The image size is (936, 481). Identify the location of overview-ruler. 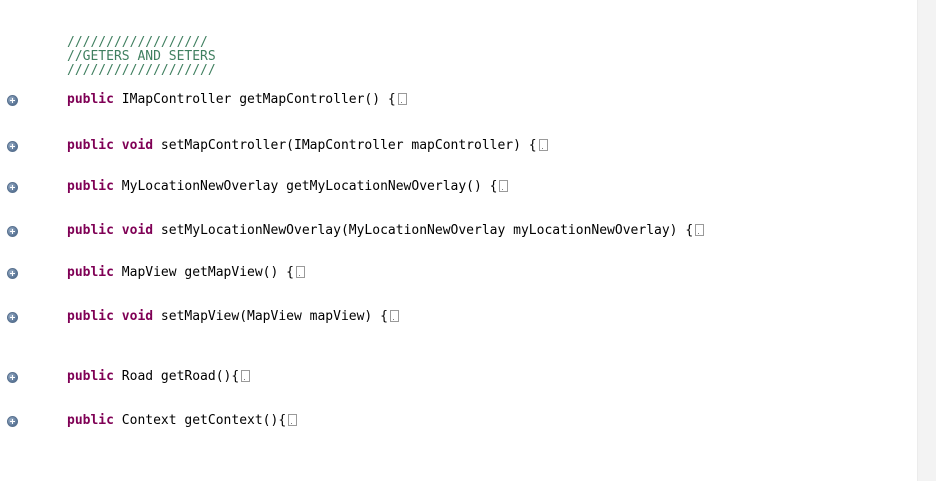
(926, 240).